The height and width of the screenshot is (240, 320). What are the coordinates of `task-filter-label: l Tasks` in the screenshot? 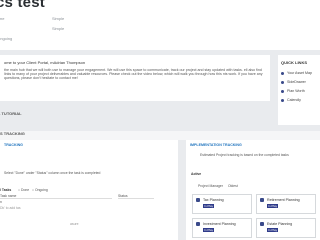 It's located at (6, 190).